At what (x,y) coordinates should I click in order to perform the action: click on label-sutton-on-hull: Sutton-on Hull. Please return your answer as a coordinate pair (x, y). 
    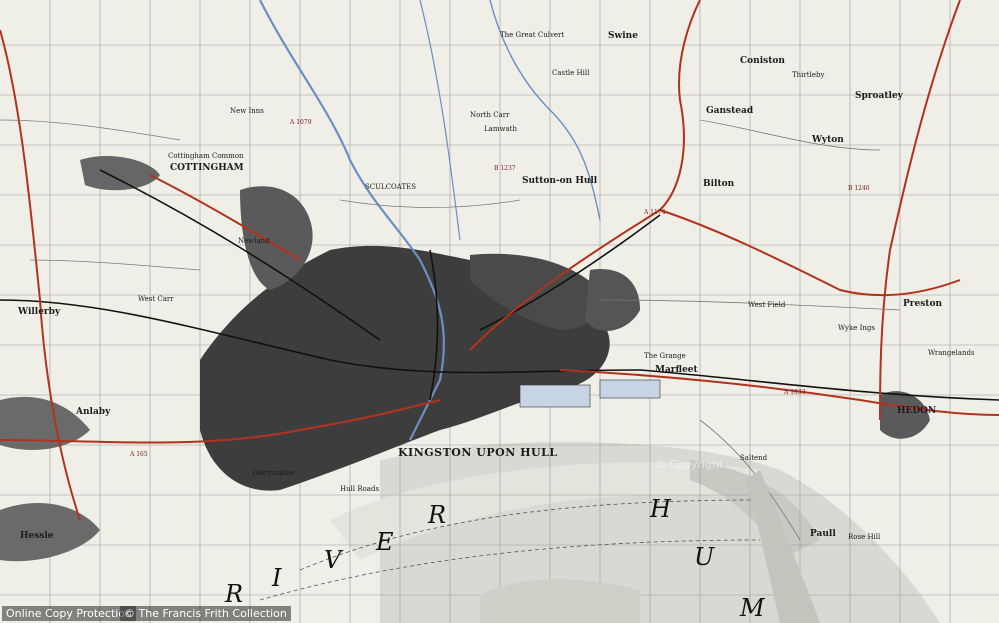
    Looking at the image, I should click on (560, 181).